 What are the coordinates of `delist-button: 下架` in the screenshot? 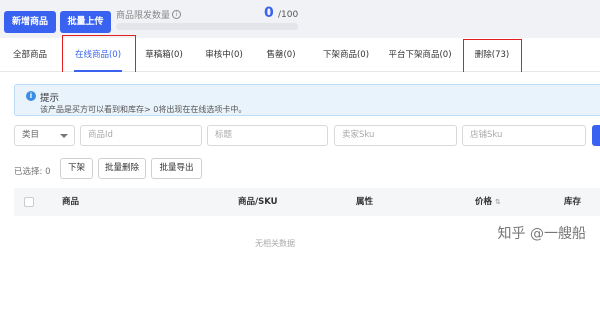 It's located at (76, 168).